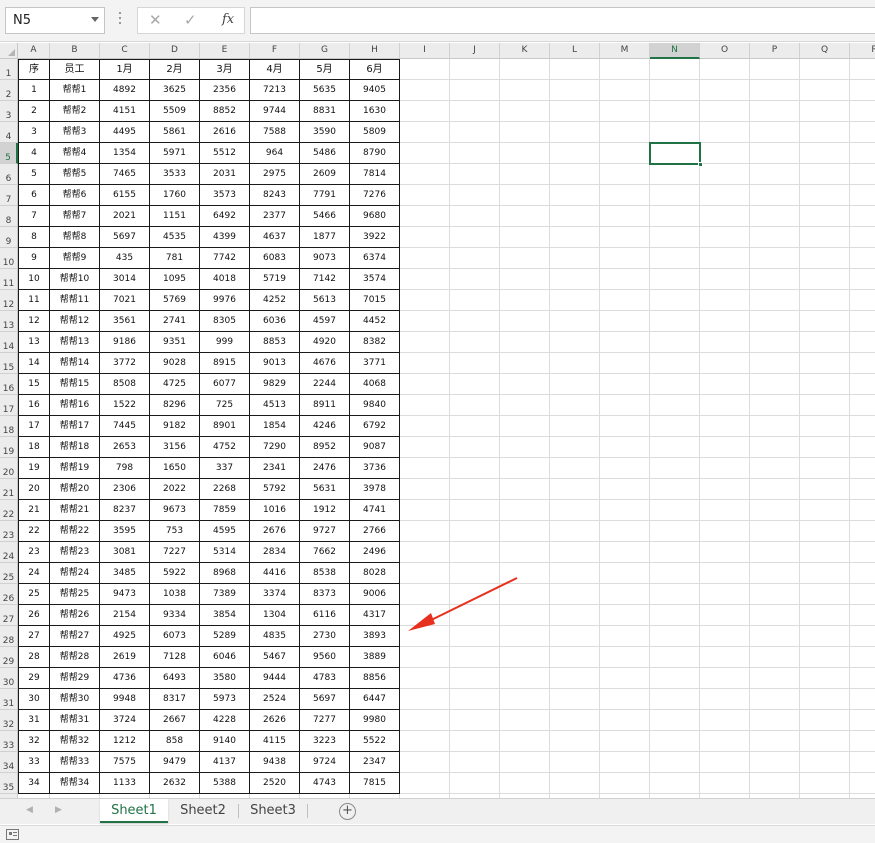 Image resolution: width=875 pixels, height=843 pixels. What do you see at coordinates (225, 510) in the screenshot?
I see `grid-cell: 7859` at bounding box center [225, 510].